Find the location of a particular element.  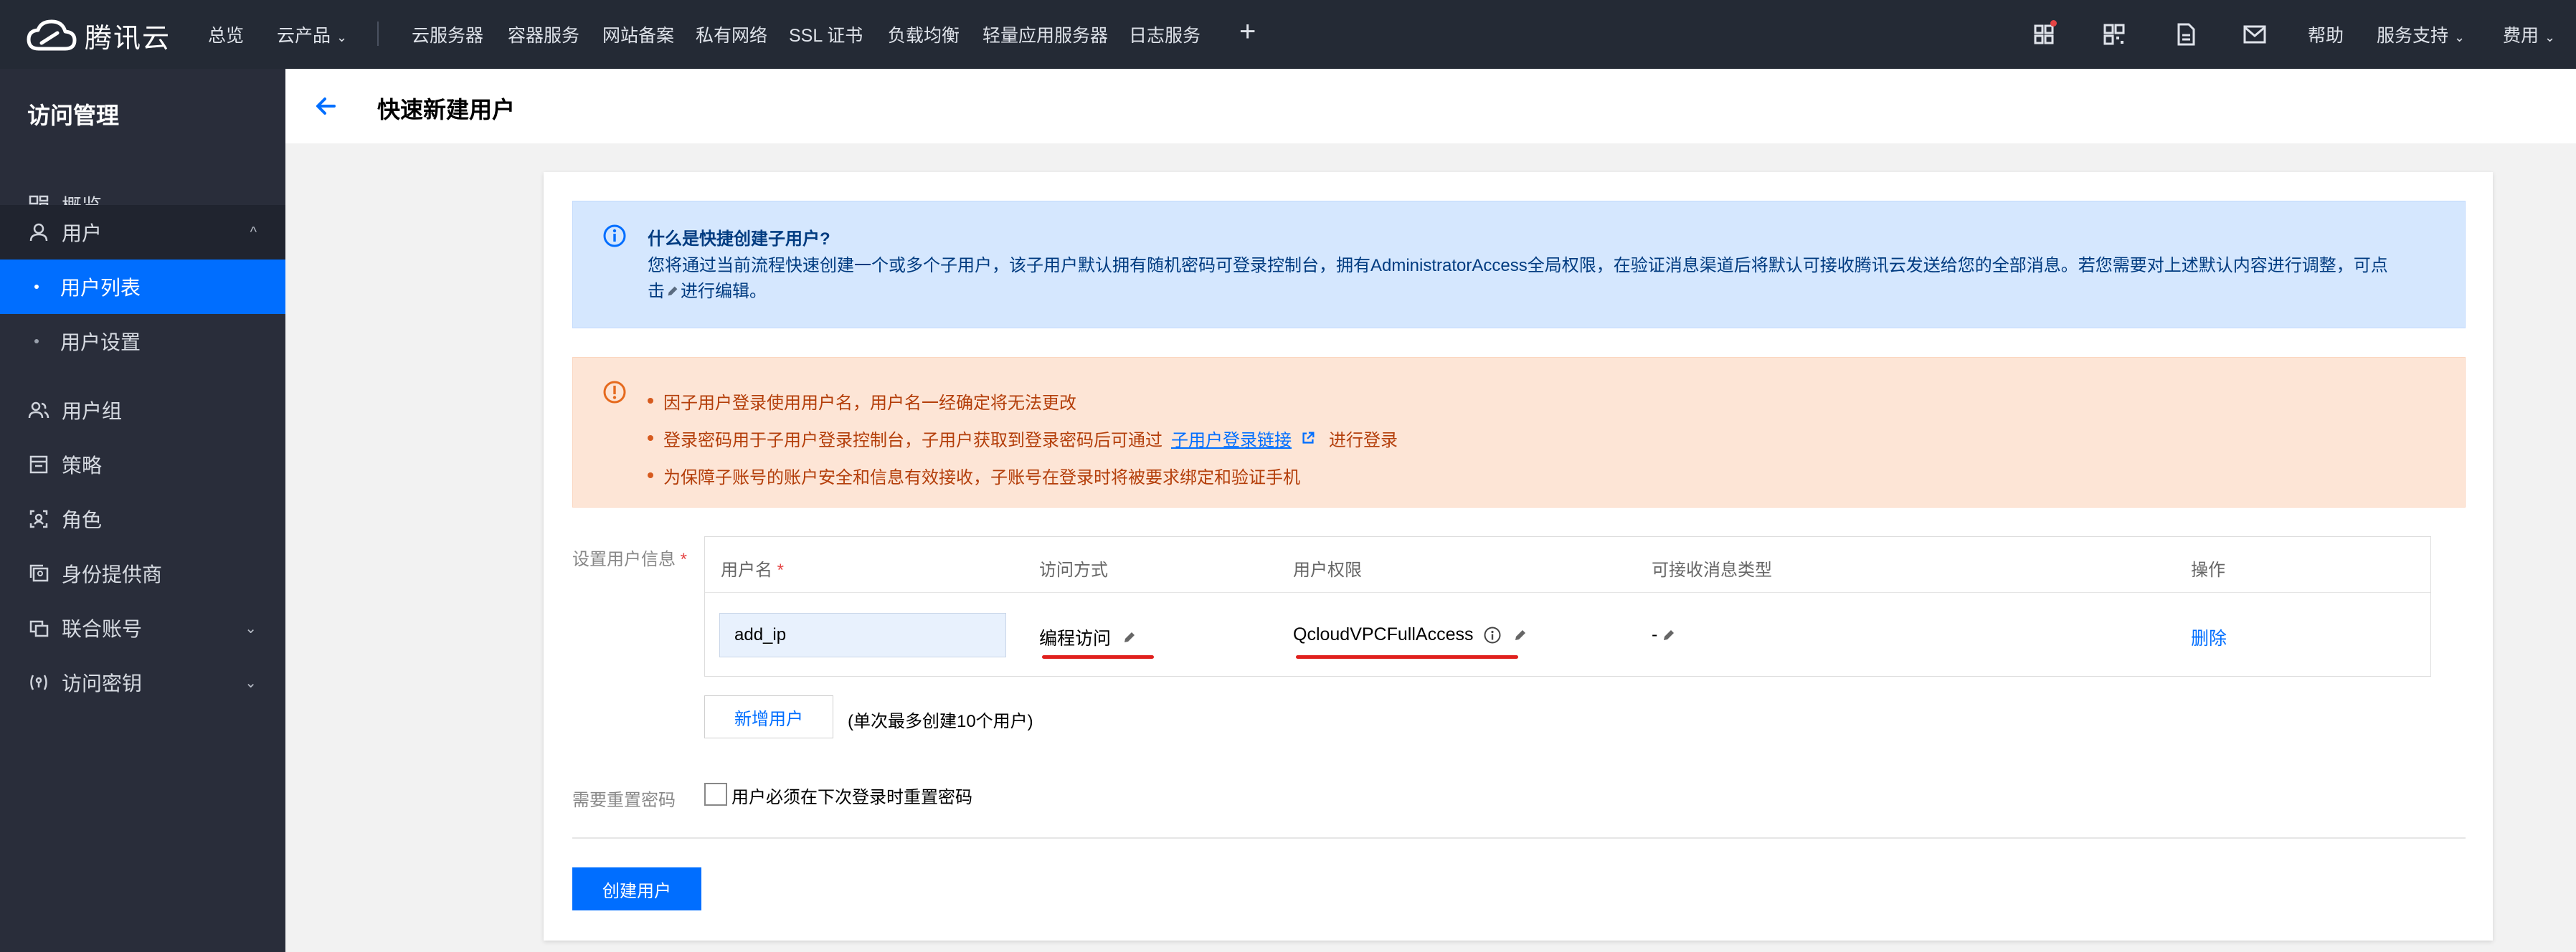

warning-text: 进行登录 is located at coordinates (1363, 440).